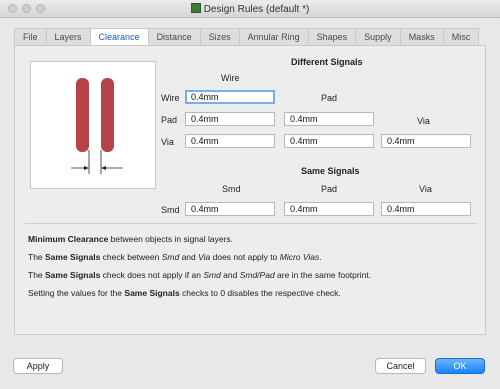  I want to click on tab-misc: Misc, so click(461, 37).